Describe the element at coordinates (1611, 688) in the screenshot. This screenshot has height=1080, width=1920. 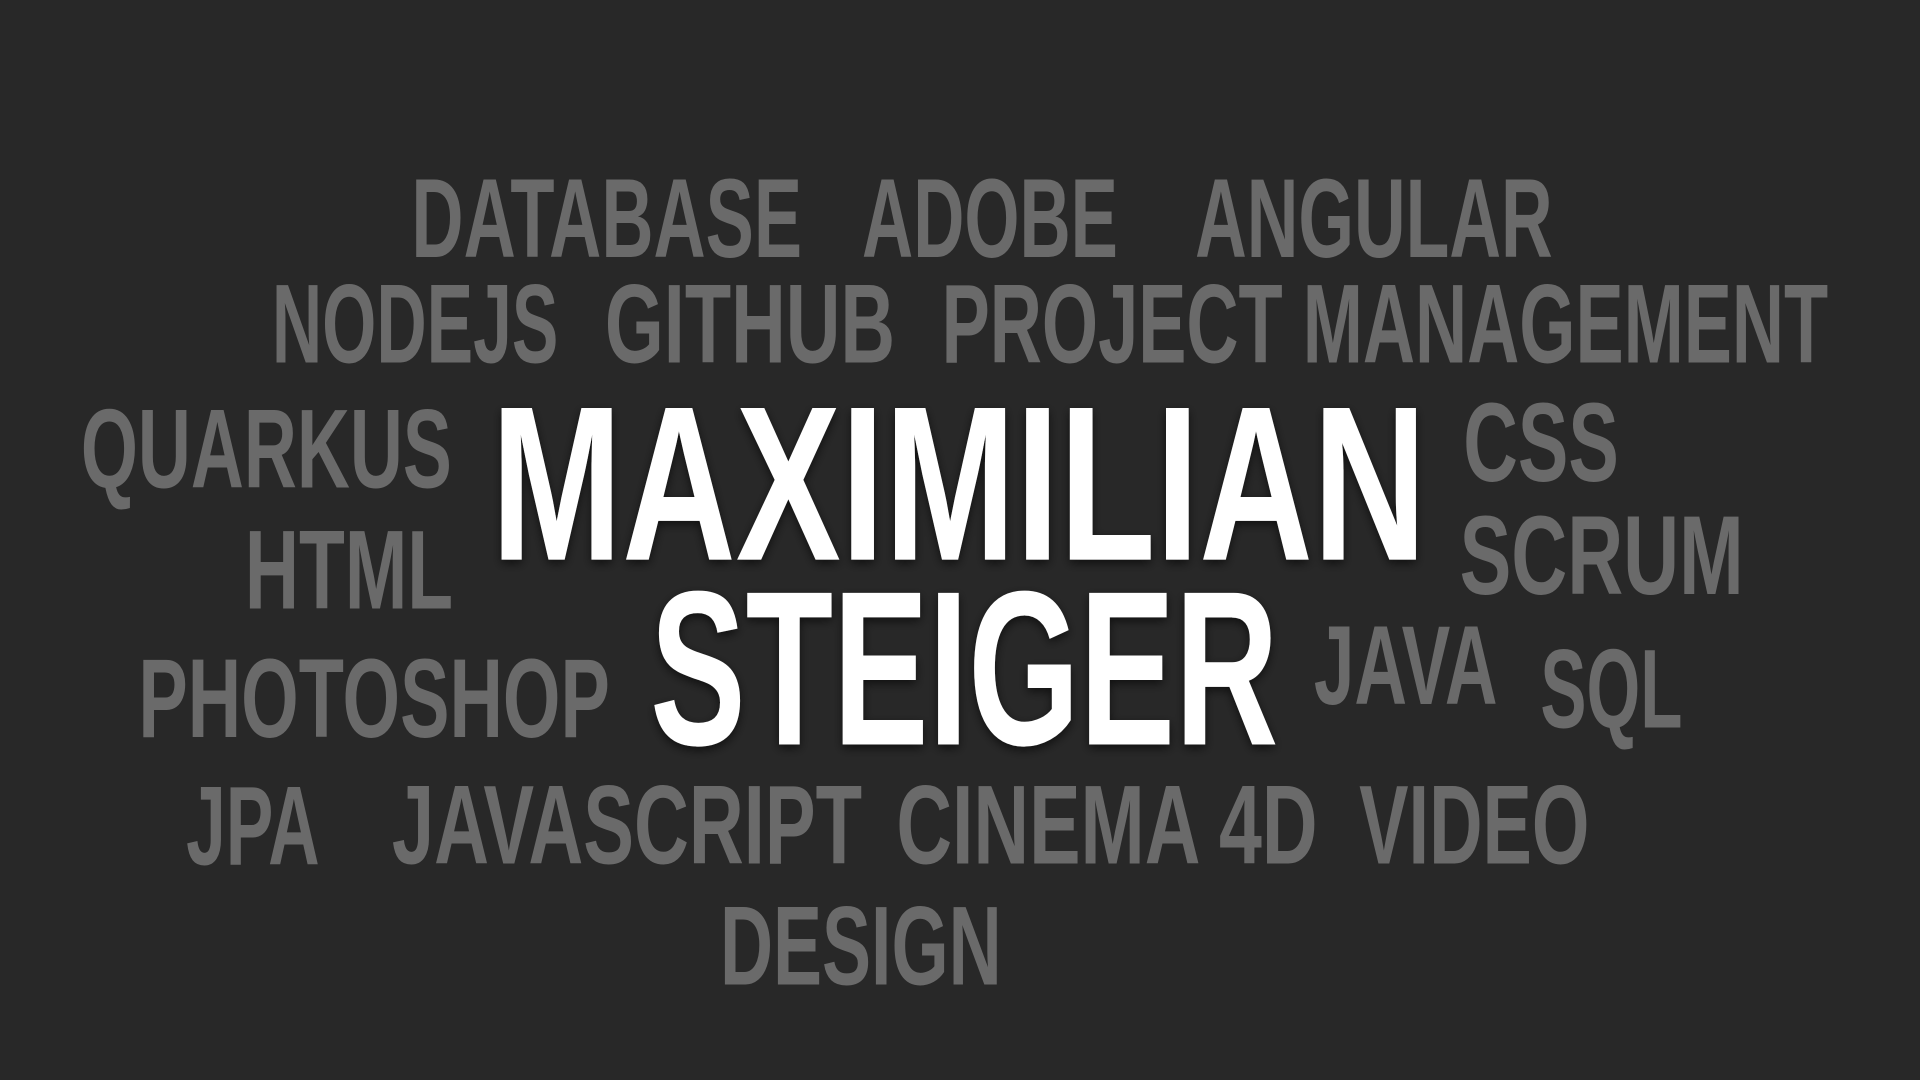
I see `keyword-sql: SQL` at that location.